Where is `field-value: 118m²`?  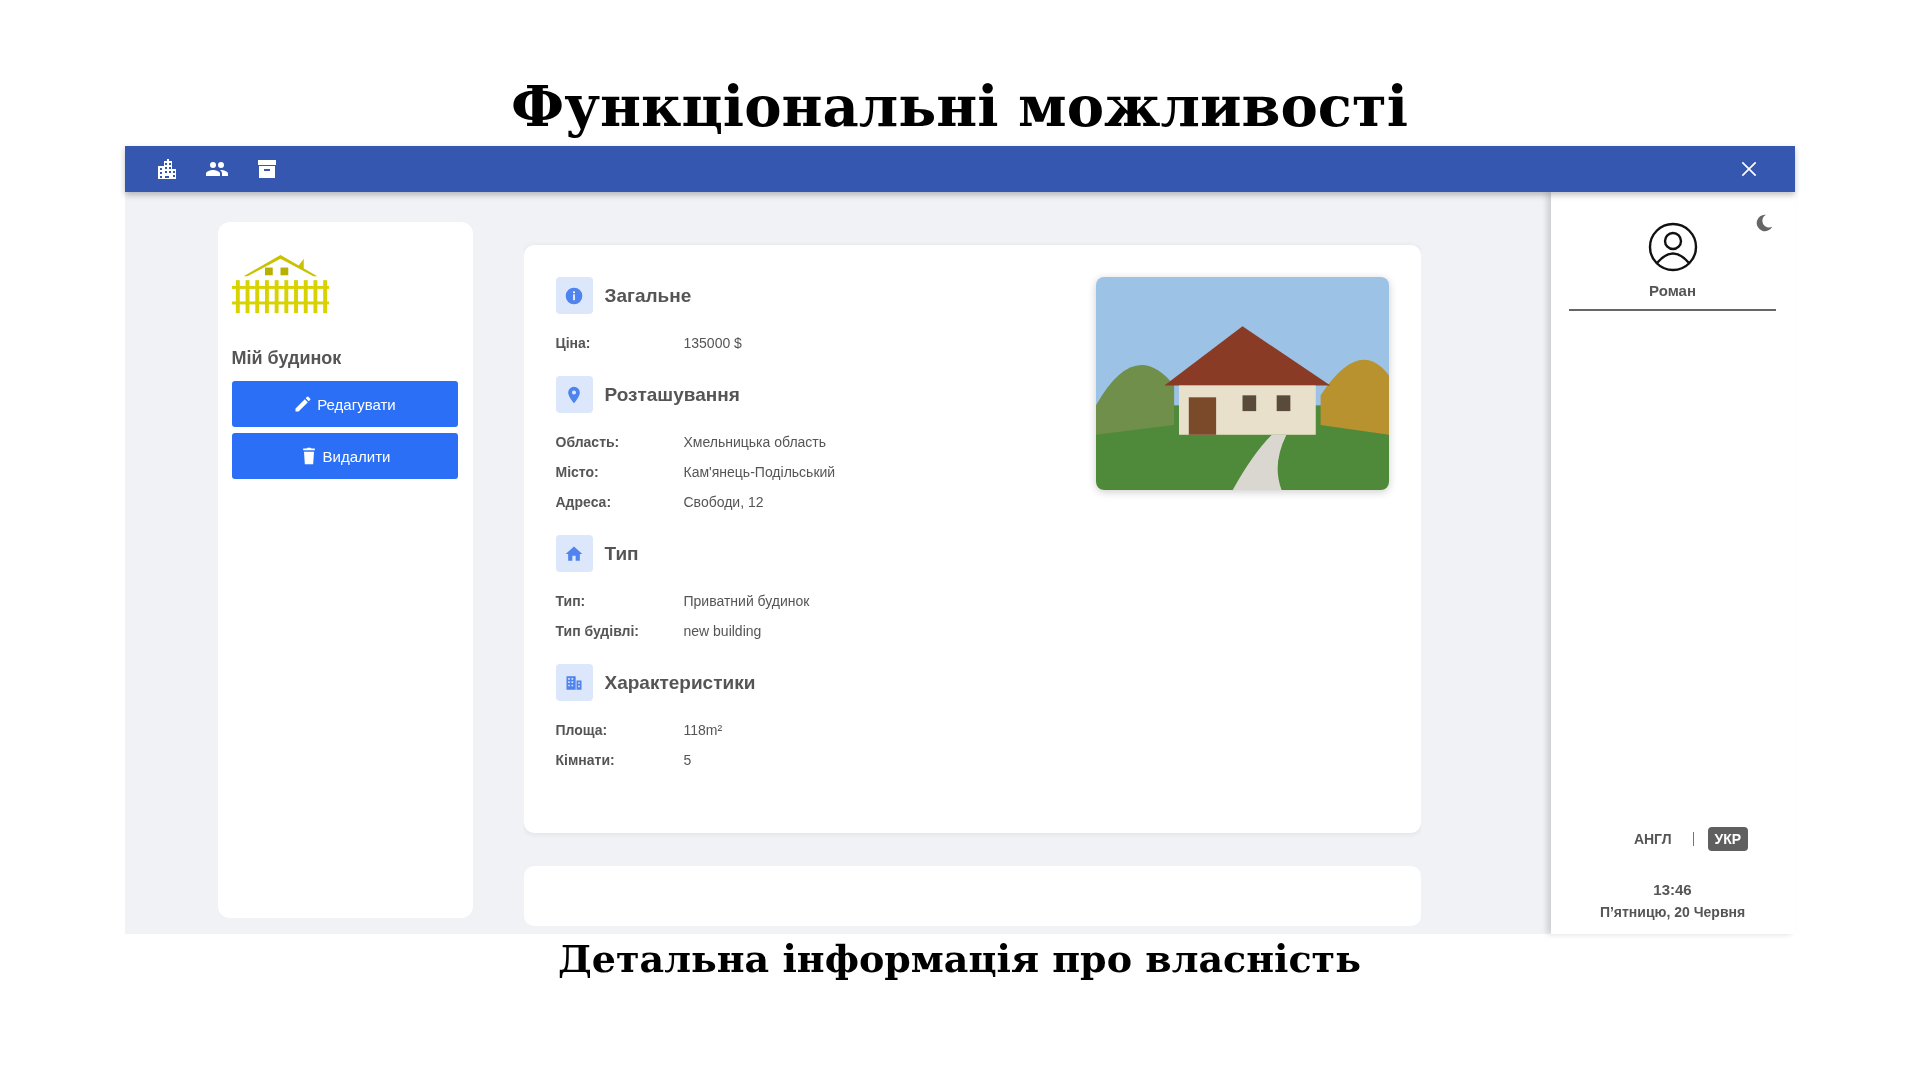 field-value: 118m² is located at coordinates (703, 730).